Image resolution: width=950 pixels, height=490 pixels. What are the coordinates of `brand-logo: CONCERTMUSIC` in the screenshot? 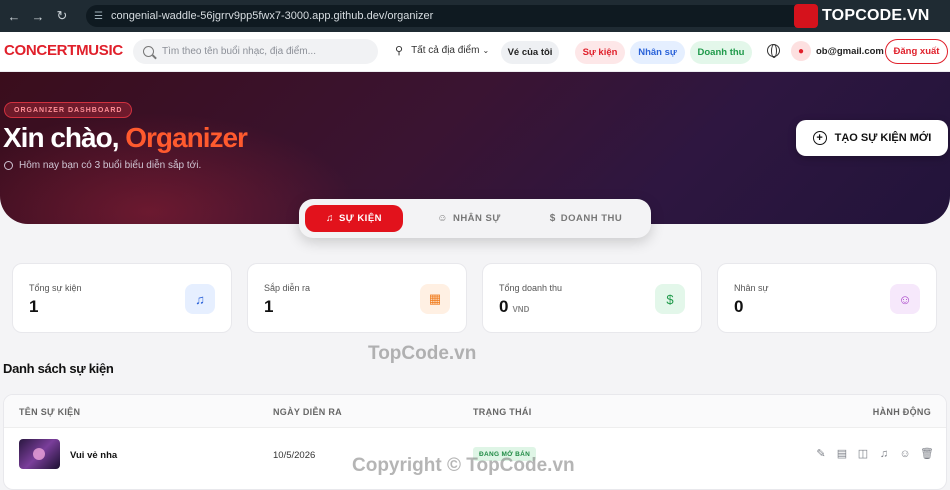 It's located at (63, 50).